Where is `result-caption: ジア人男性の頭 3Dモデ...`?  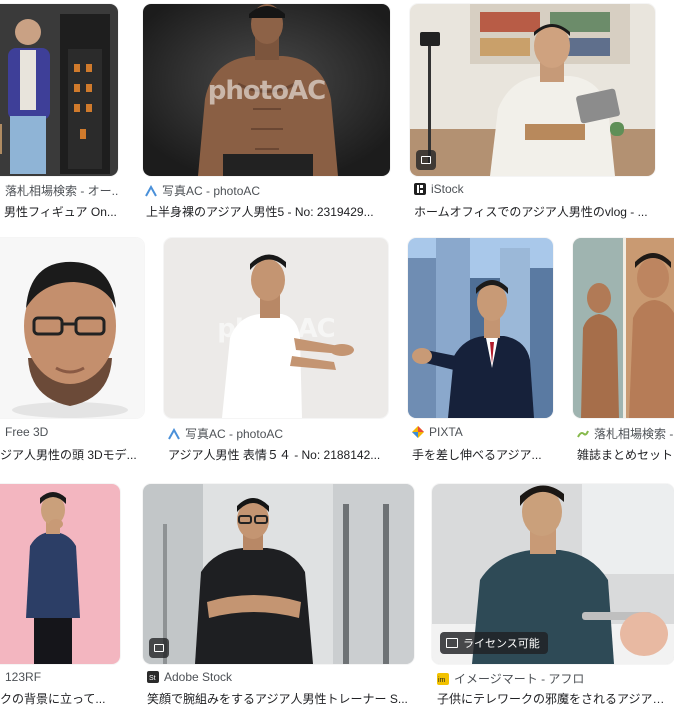 result-caption: ジア人男性の頭 3Dモデ... is located at coordinates (70, 454).